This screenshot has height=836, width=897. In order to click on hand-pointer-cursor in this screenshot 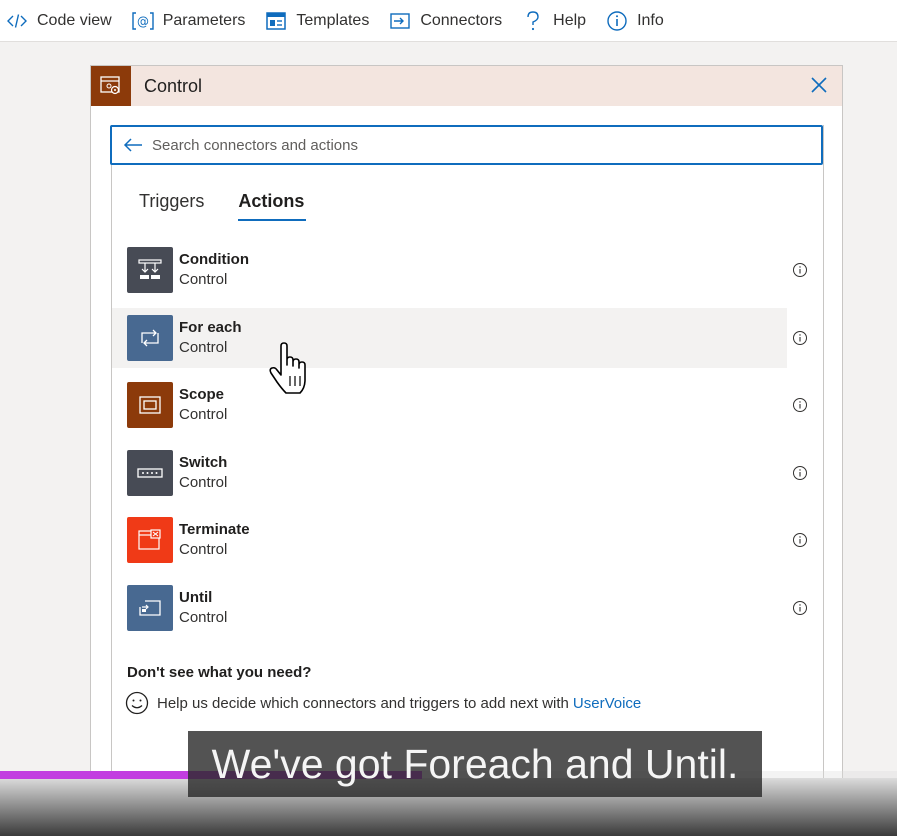, I will do `click(287, 368)`.